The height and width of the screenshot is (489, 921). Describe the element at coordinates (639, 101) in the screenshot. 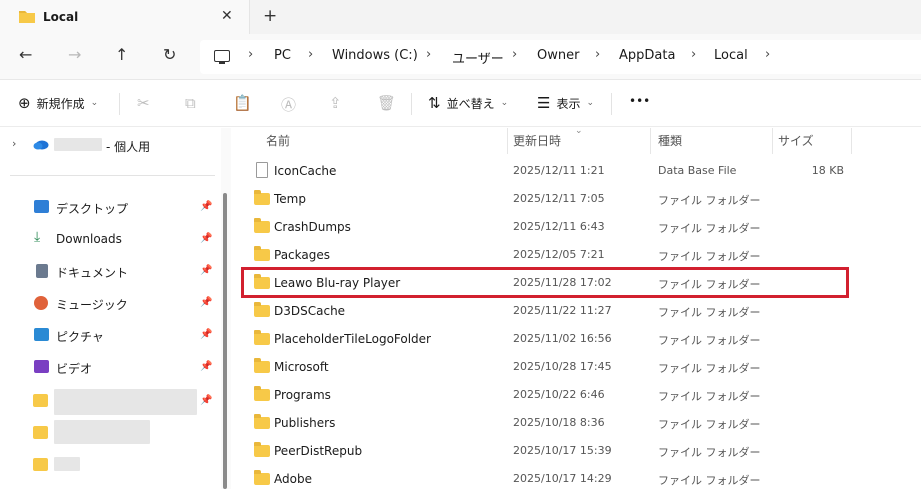

I see `more-button: •••` at that location.